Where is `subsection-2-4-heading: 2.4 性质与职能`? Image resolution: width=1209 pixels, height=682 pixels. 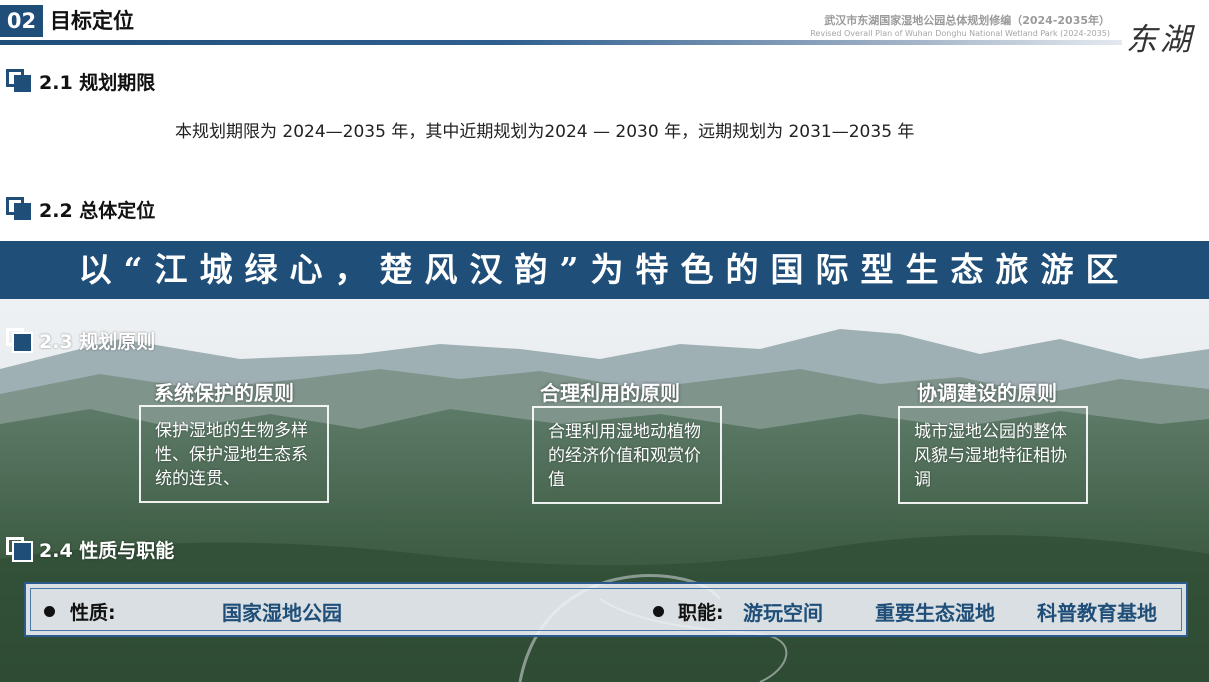 subsection-2-4-heading: 2.4 性质与职能 is located at coordinates (90, 549).